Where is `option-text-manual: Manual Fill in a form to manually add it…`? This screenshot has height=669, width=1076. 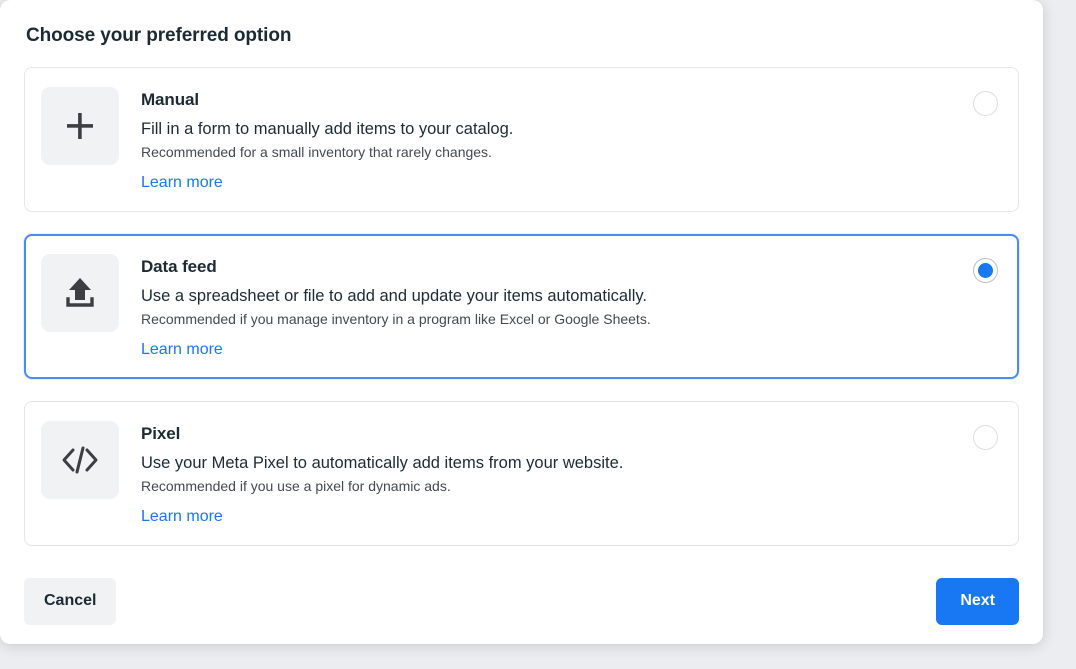 option-text-manual: Manual Fill in a form to manually add it… is located at coordinates (550, 140).